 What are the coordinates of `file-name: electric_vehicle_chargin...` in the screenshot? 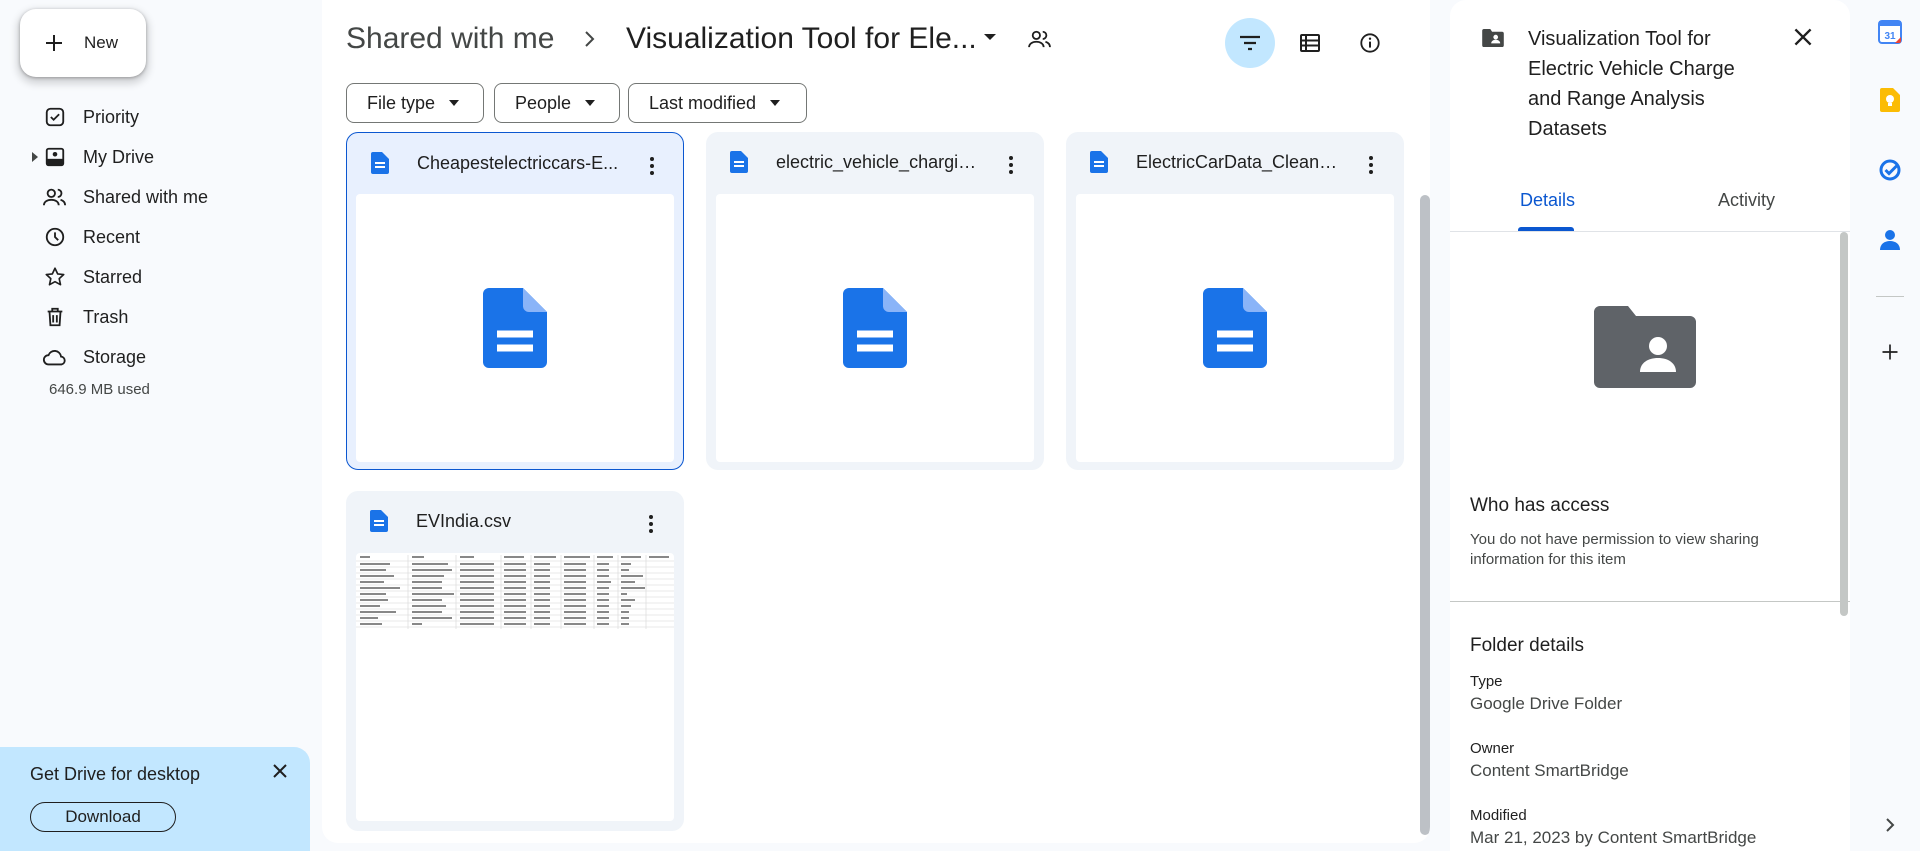 It's located at (879, 162).